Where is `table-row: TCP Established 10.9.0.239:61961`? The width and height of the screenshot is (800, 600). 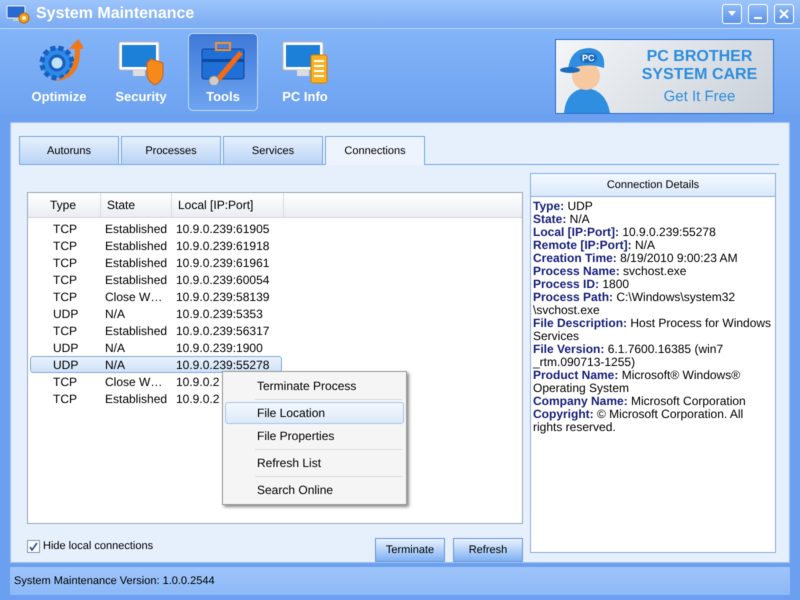 table-row: TCP Established 10.9.0.239:61961 is located at coordinates (156, 263).